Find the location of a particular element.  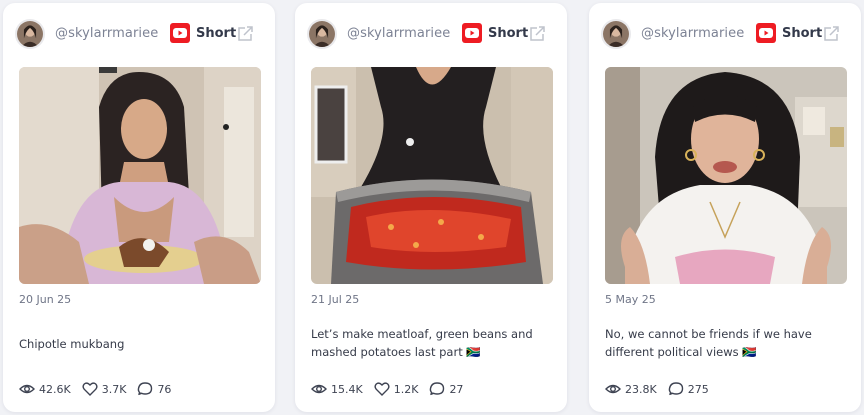

post-date: 20 Jun 25 is located at coordinates (45, 299).